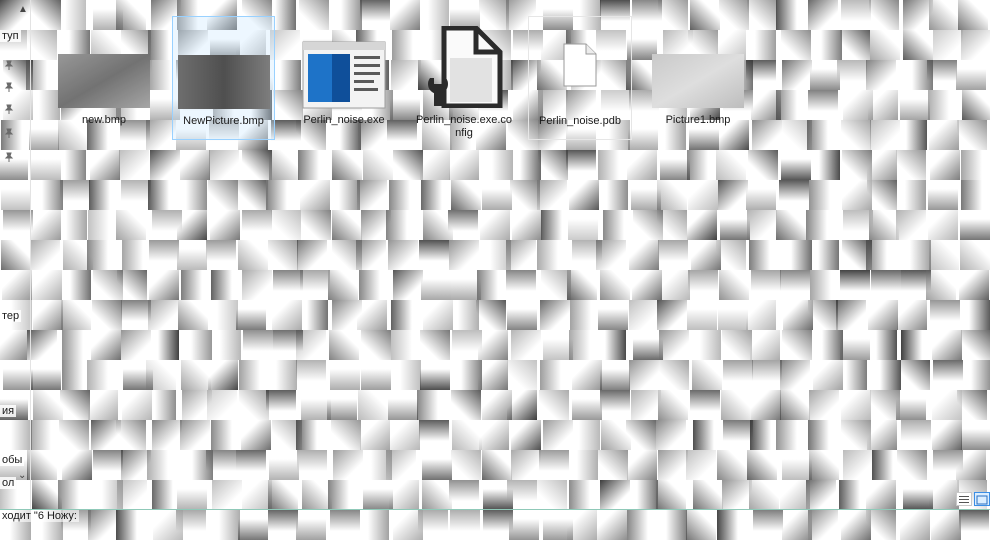  Describe the element at coordinates (22, 475) in the screenshot. I see `scroll-down-icon: ⌄` at that location.